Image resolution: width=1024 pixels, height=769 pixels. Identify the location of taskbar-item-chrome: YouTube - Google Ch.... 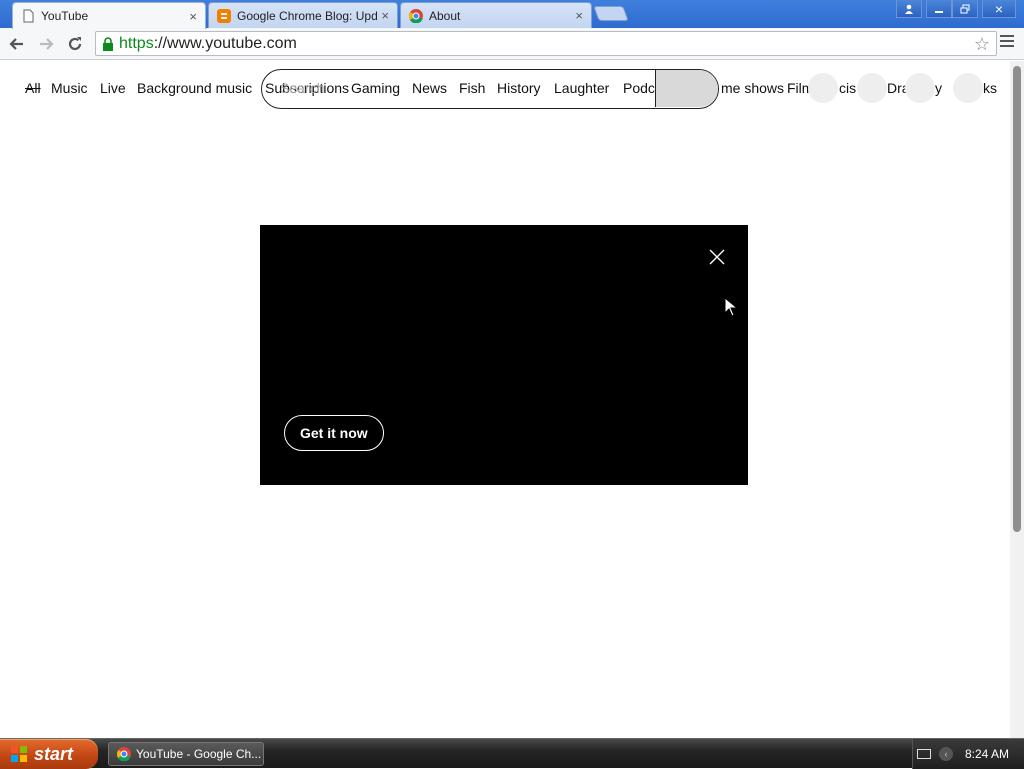
(186, 754).